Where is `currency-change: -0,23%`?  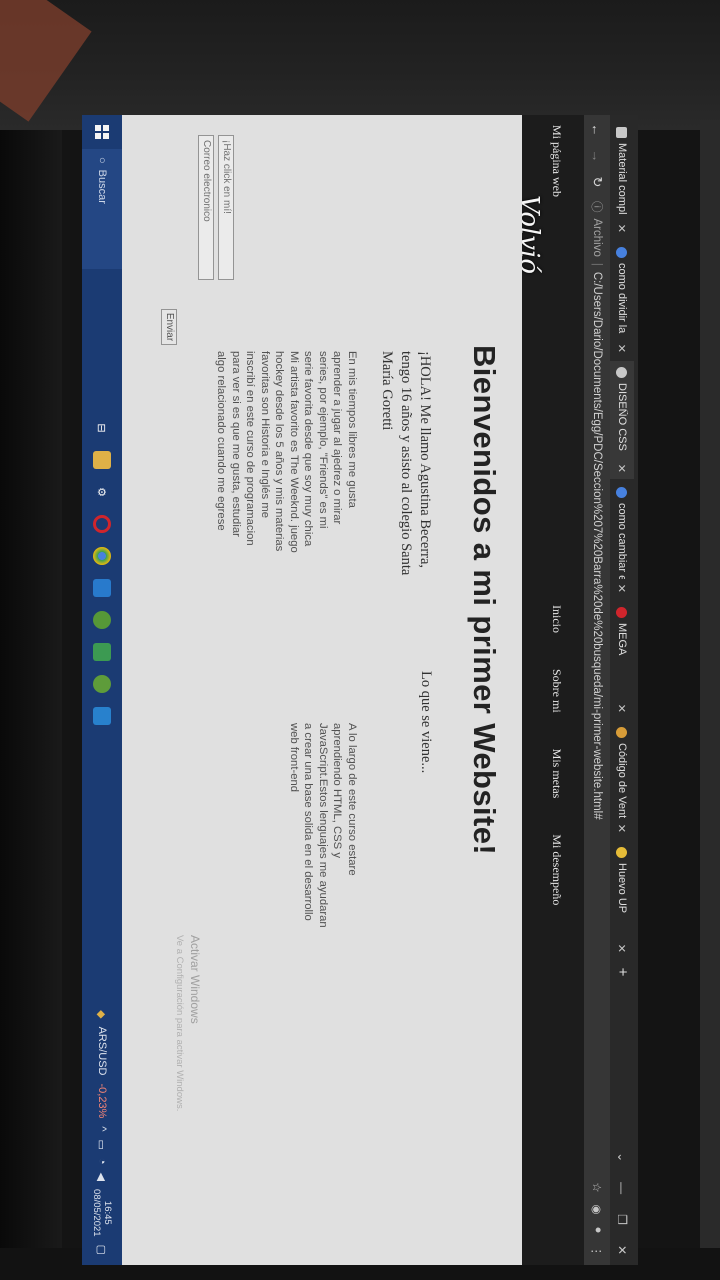 currency-change: -0,23% is located at coordinates (102, 1101).